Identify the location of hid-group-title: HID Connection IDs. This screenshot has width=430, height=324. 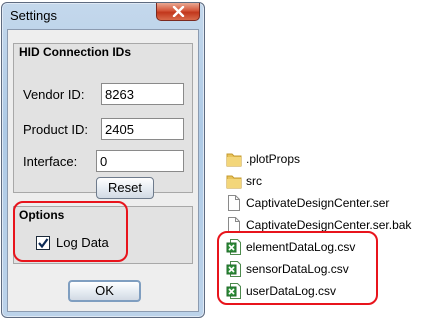
(75, 52).